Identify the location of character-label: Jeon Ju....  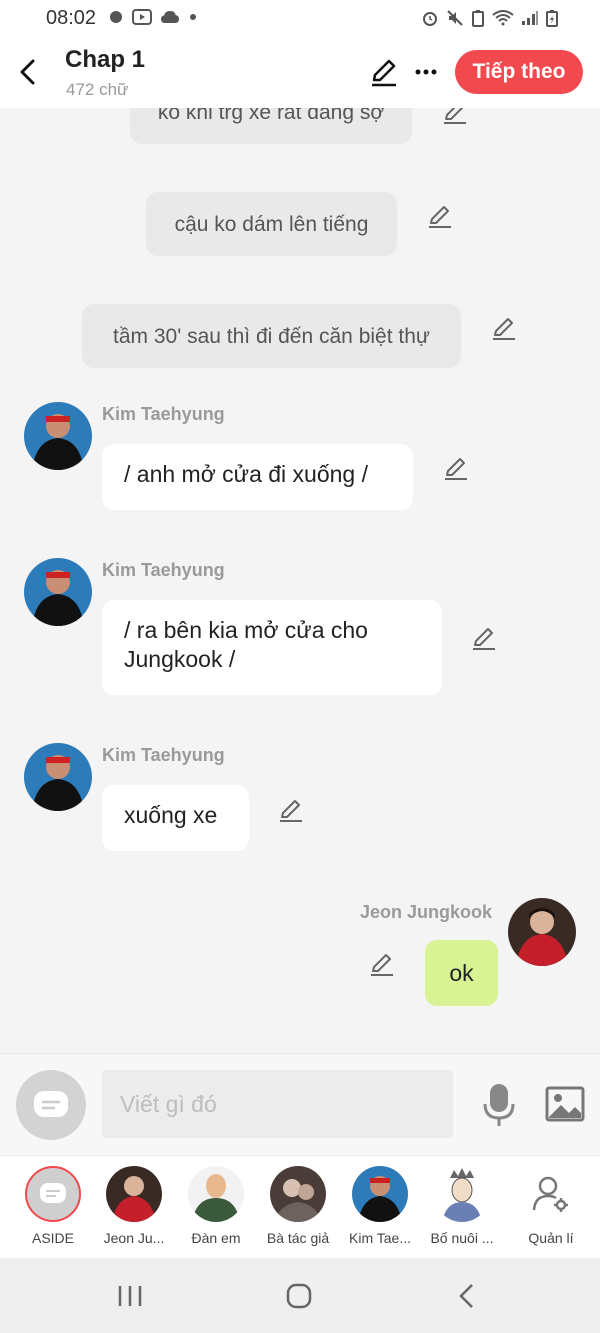
(134, 1238).